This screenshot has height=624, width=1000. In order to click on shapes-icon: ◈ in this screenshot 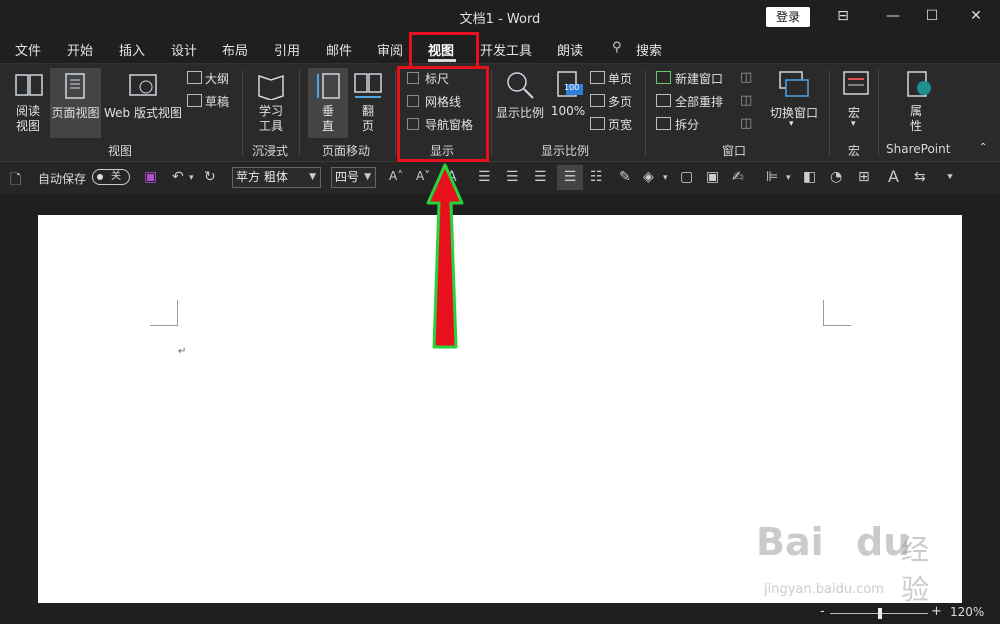, I will do `click(648, 177)`.